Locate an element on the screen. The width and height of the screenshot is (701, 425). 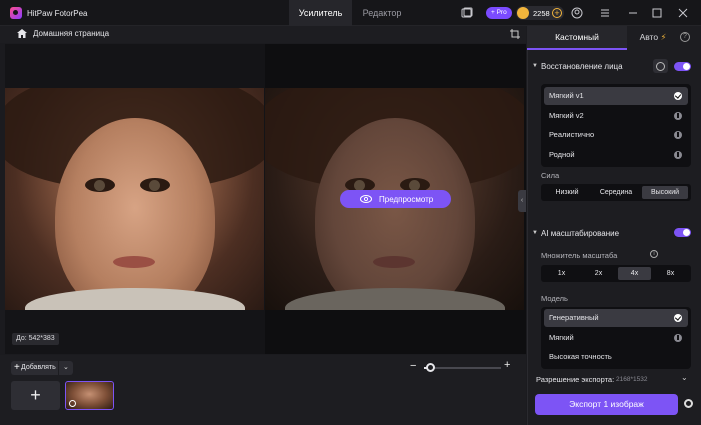
minimize-icon is located at coordinates (633, 13).